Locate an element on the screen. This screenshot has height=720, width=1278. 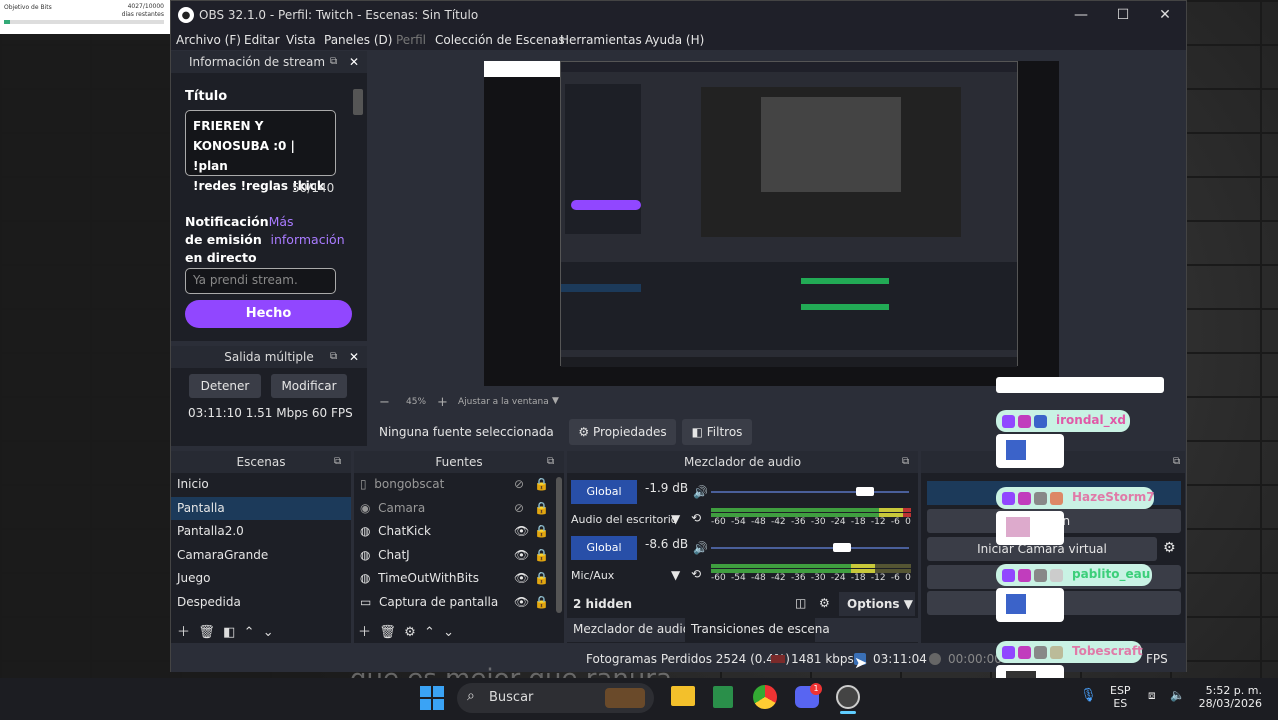
add-source-icon: ＋ is located at coordinates (364, 632).